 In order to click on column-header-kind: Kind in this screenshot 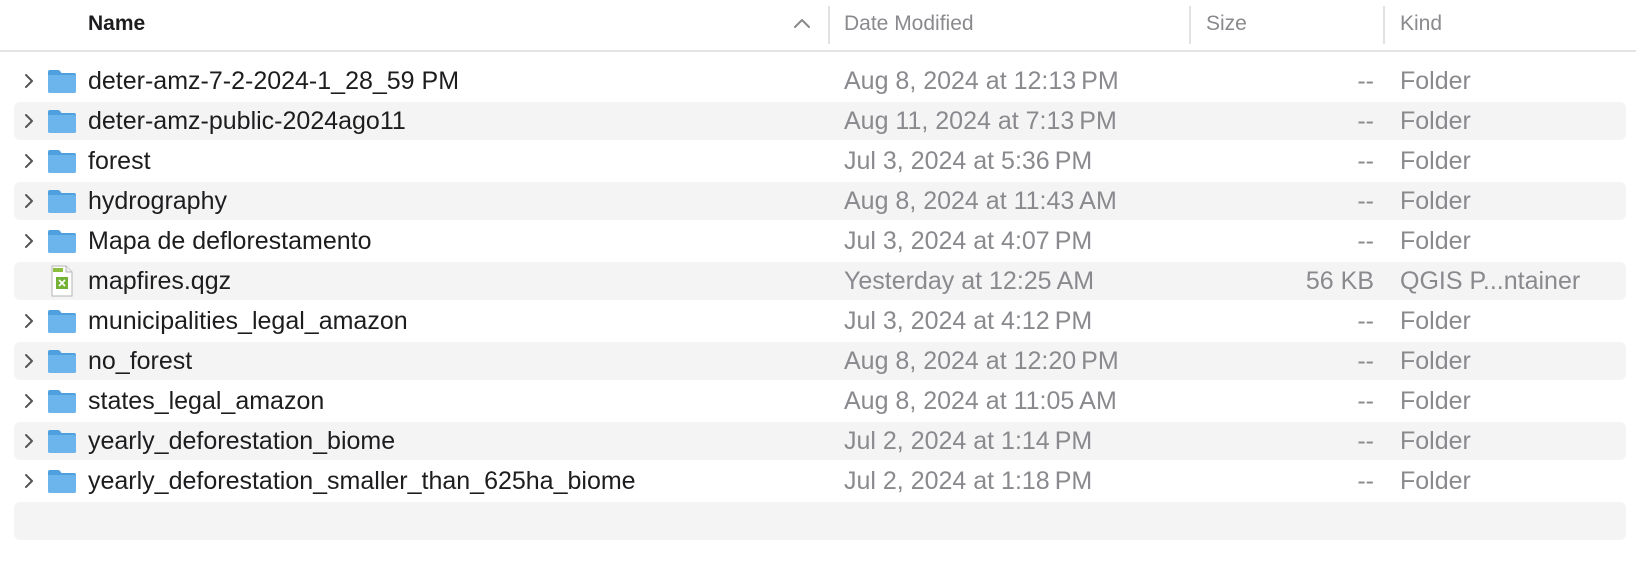, I will do `click(1421, 25)`.